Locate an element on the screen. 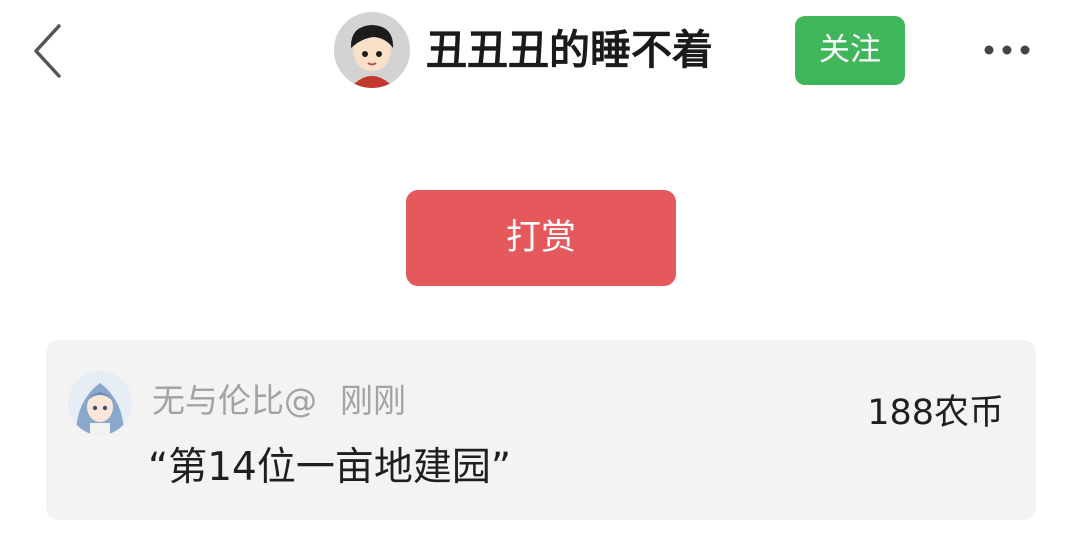  author-avatar is located at coordinates (372, 50).